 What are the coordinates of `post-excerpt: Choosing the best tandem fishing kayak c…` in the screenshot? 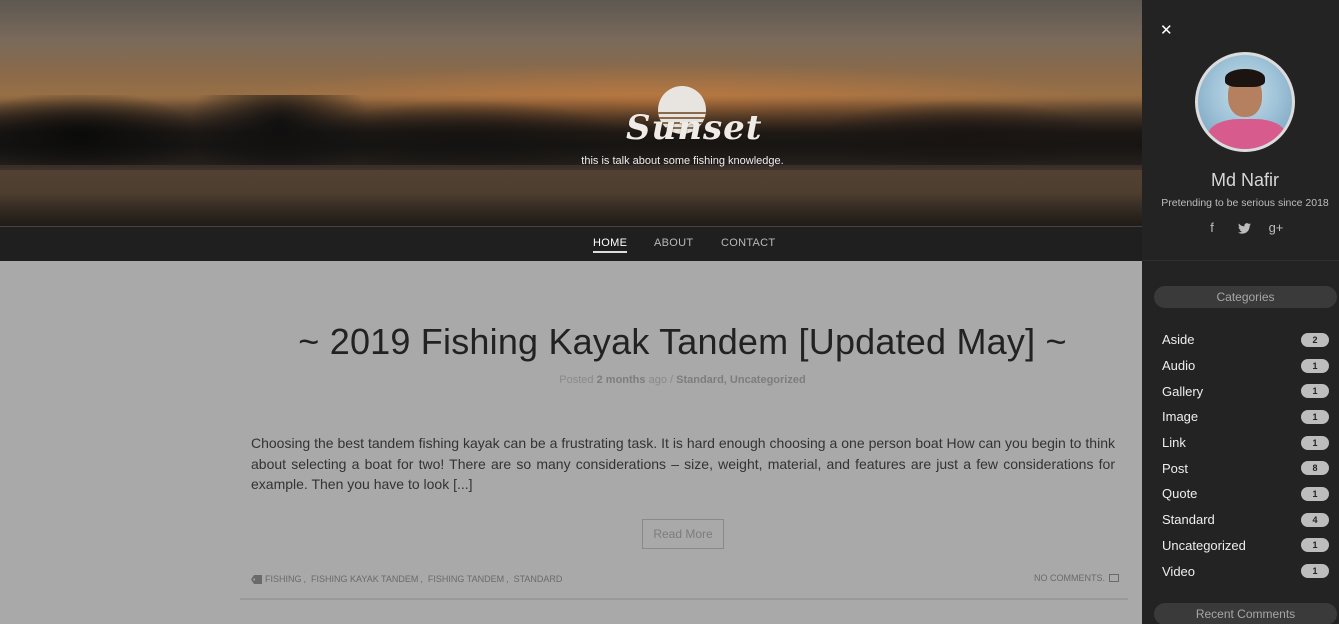 It's located at (683, 463).